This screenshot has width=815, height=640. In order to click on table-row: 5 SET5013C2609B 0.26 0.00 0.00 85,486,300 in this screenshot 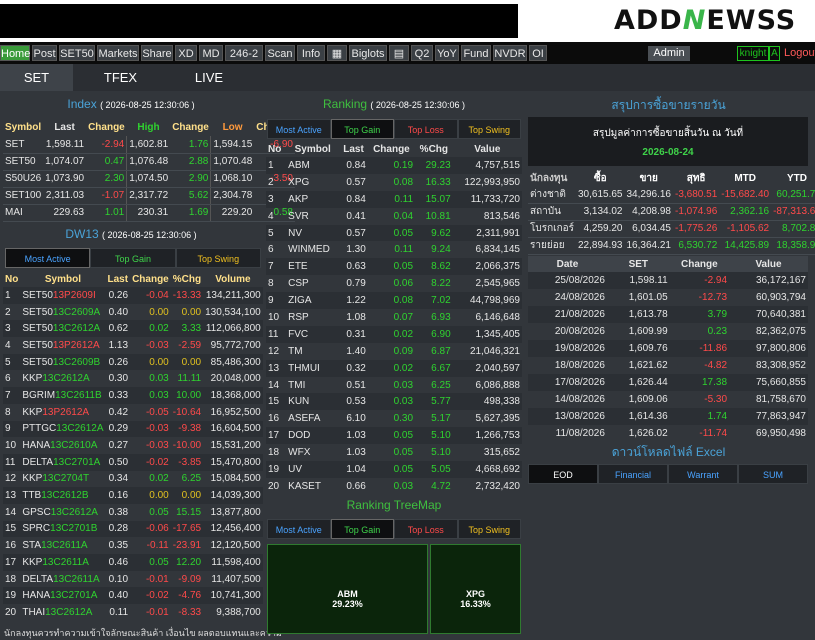, I will do `click(133, 362)`.